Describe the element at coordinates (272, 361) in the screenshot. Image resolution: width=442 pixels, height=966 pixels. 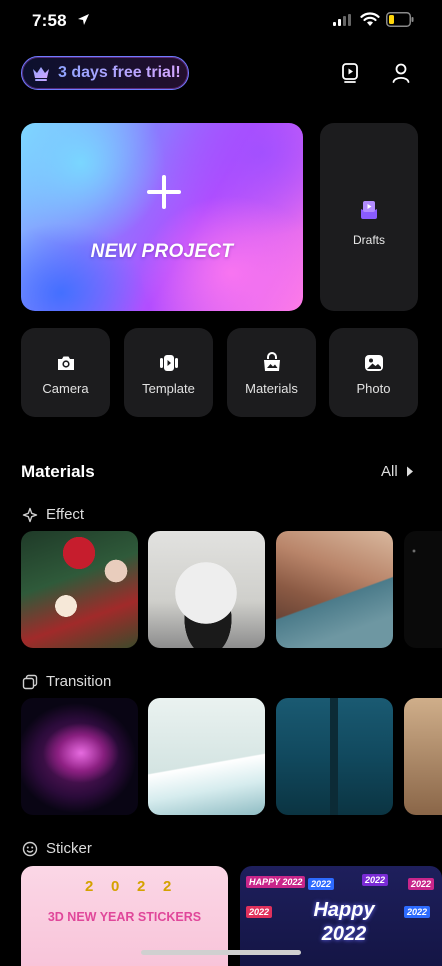
I see `materials-icon` at that location.